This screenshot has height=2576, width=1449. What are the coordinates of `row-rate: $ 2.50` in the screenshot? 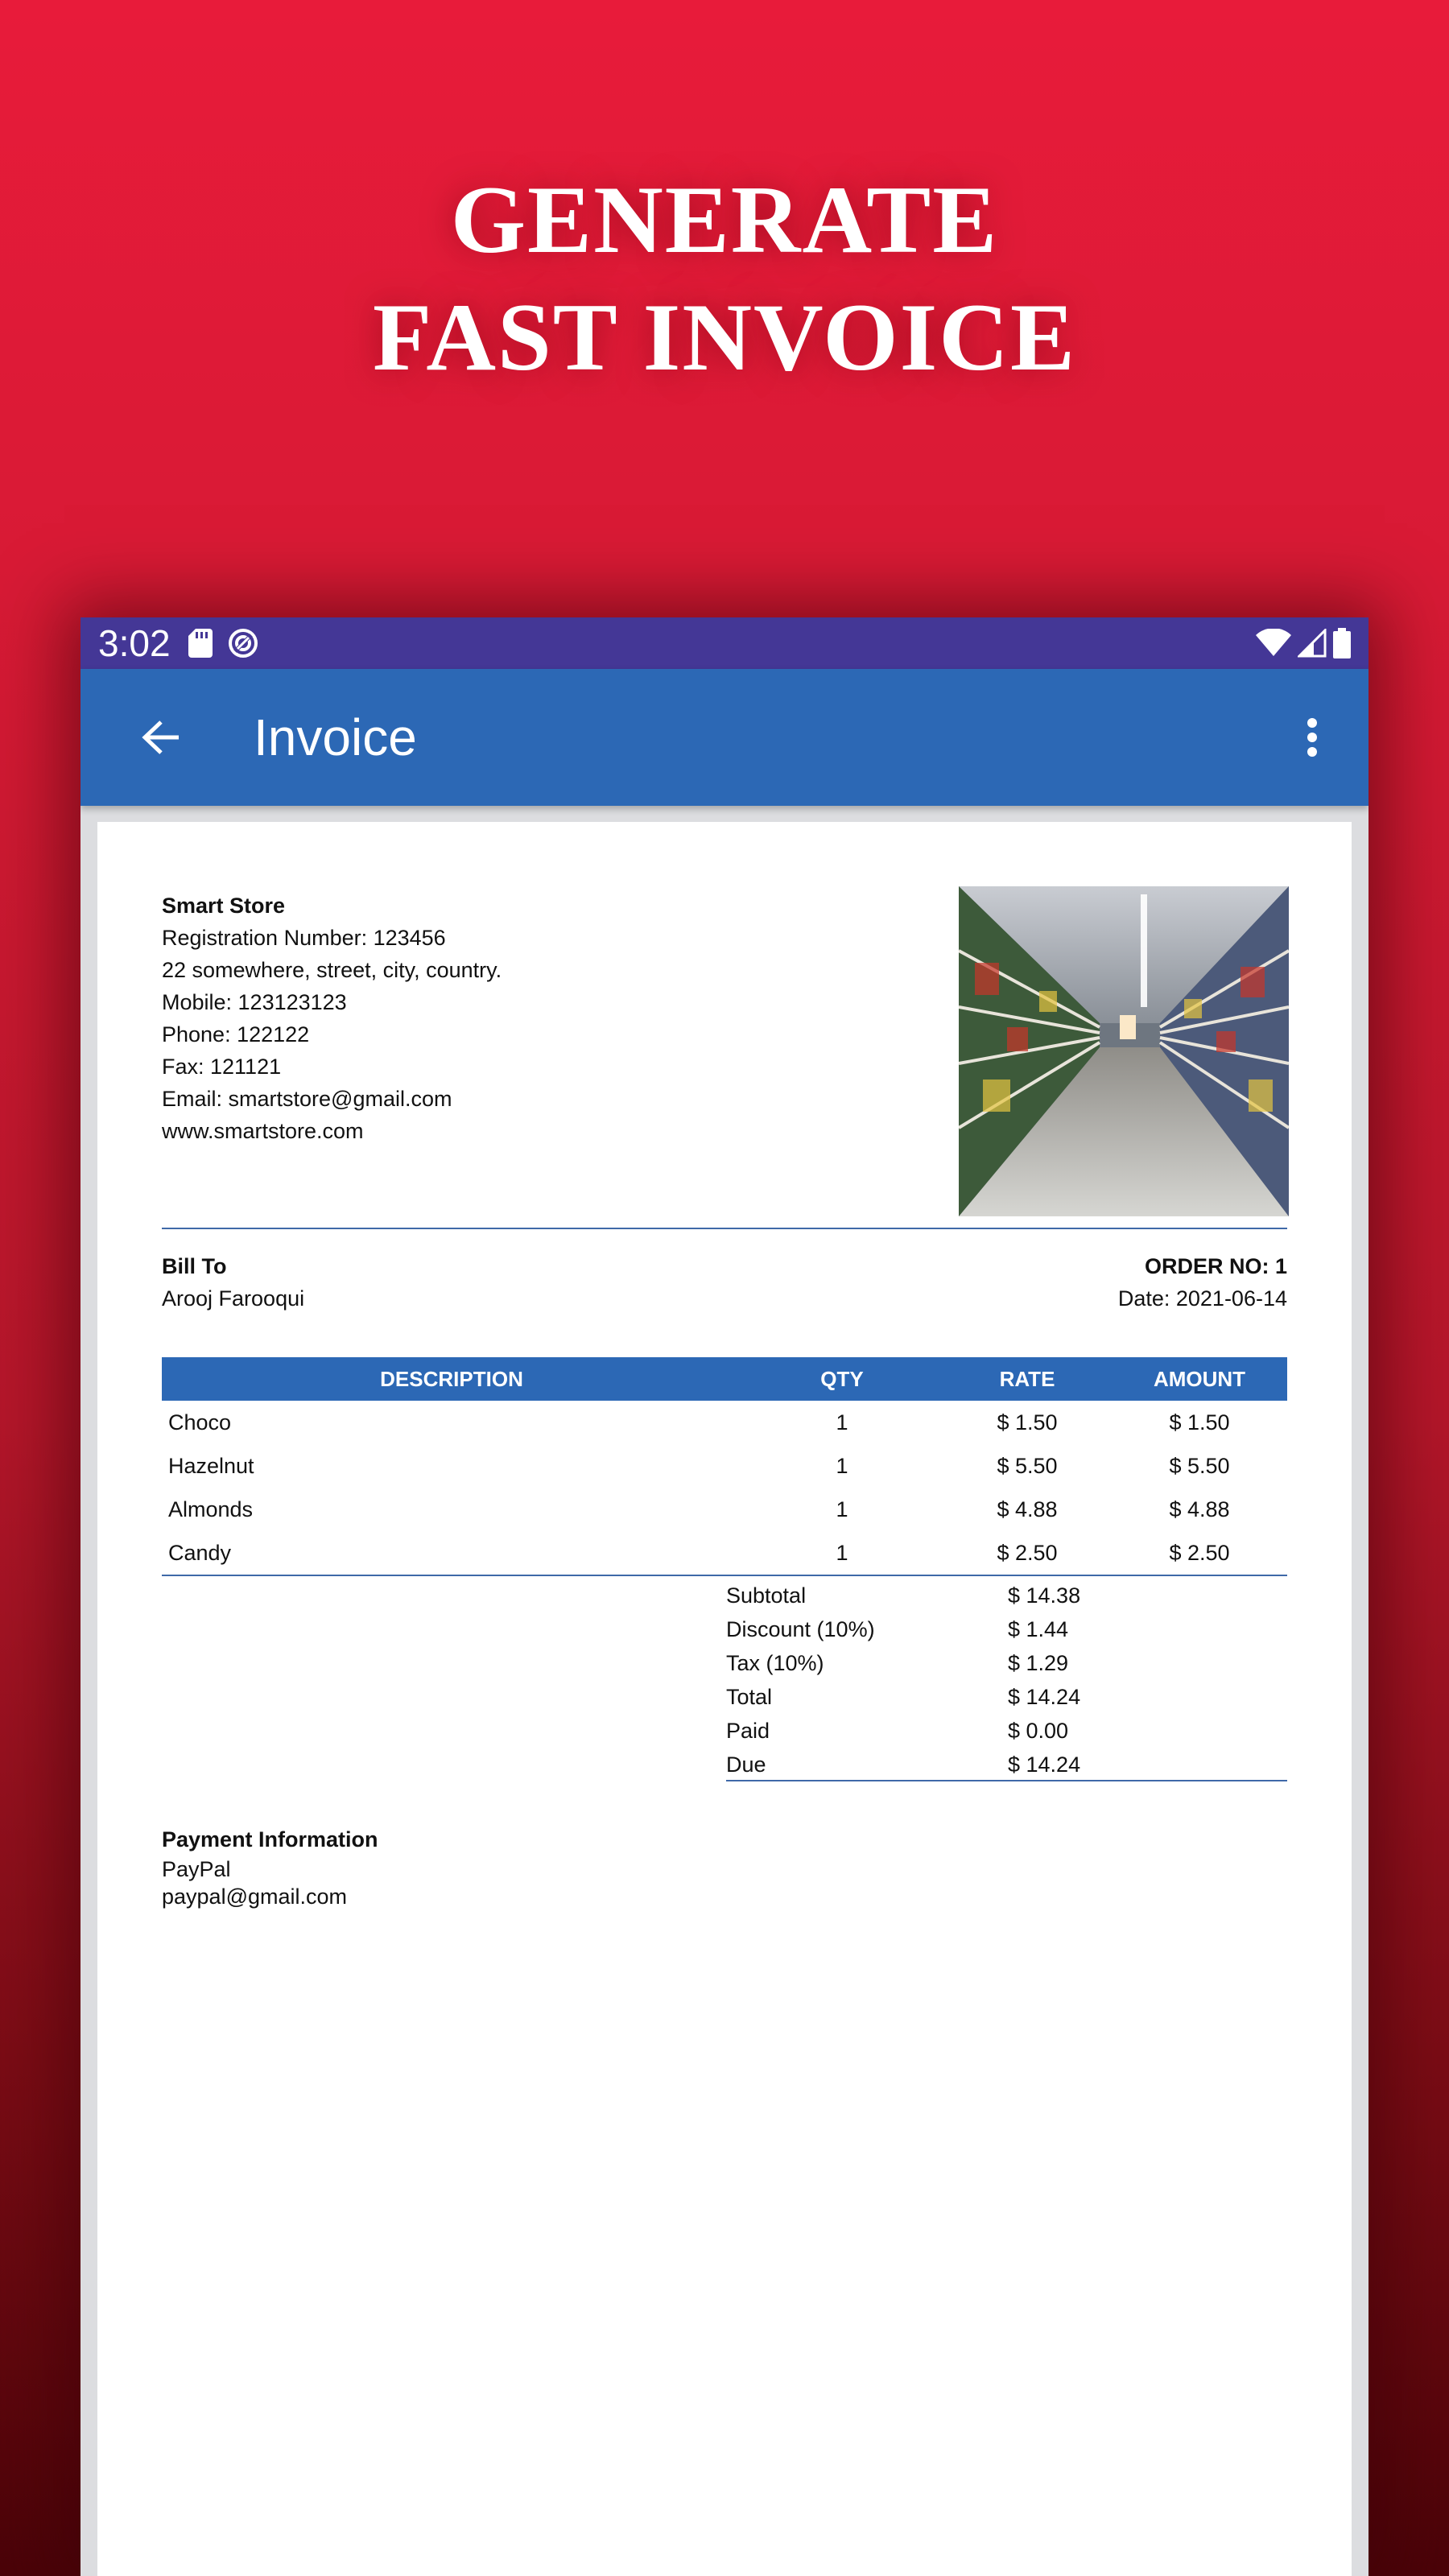 It's located at (1027, 1552).